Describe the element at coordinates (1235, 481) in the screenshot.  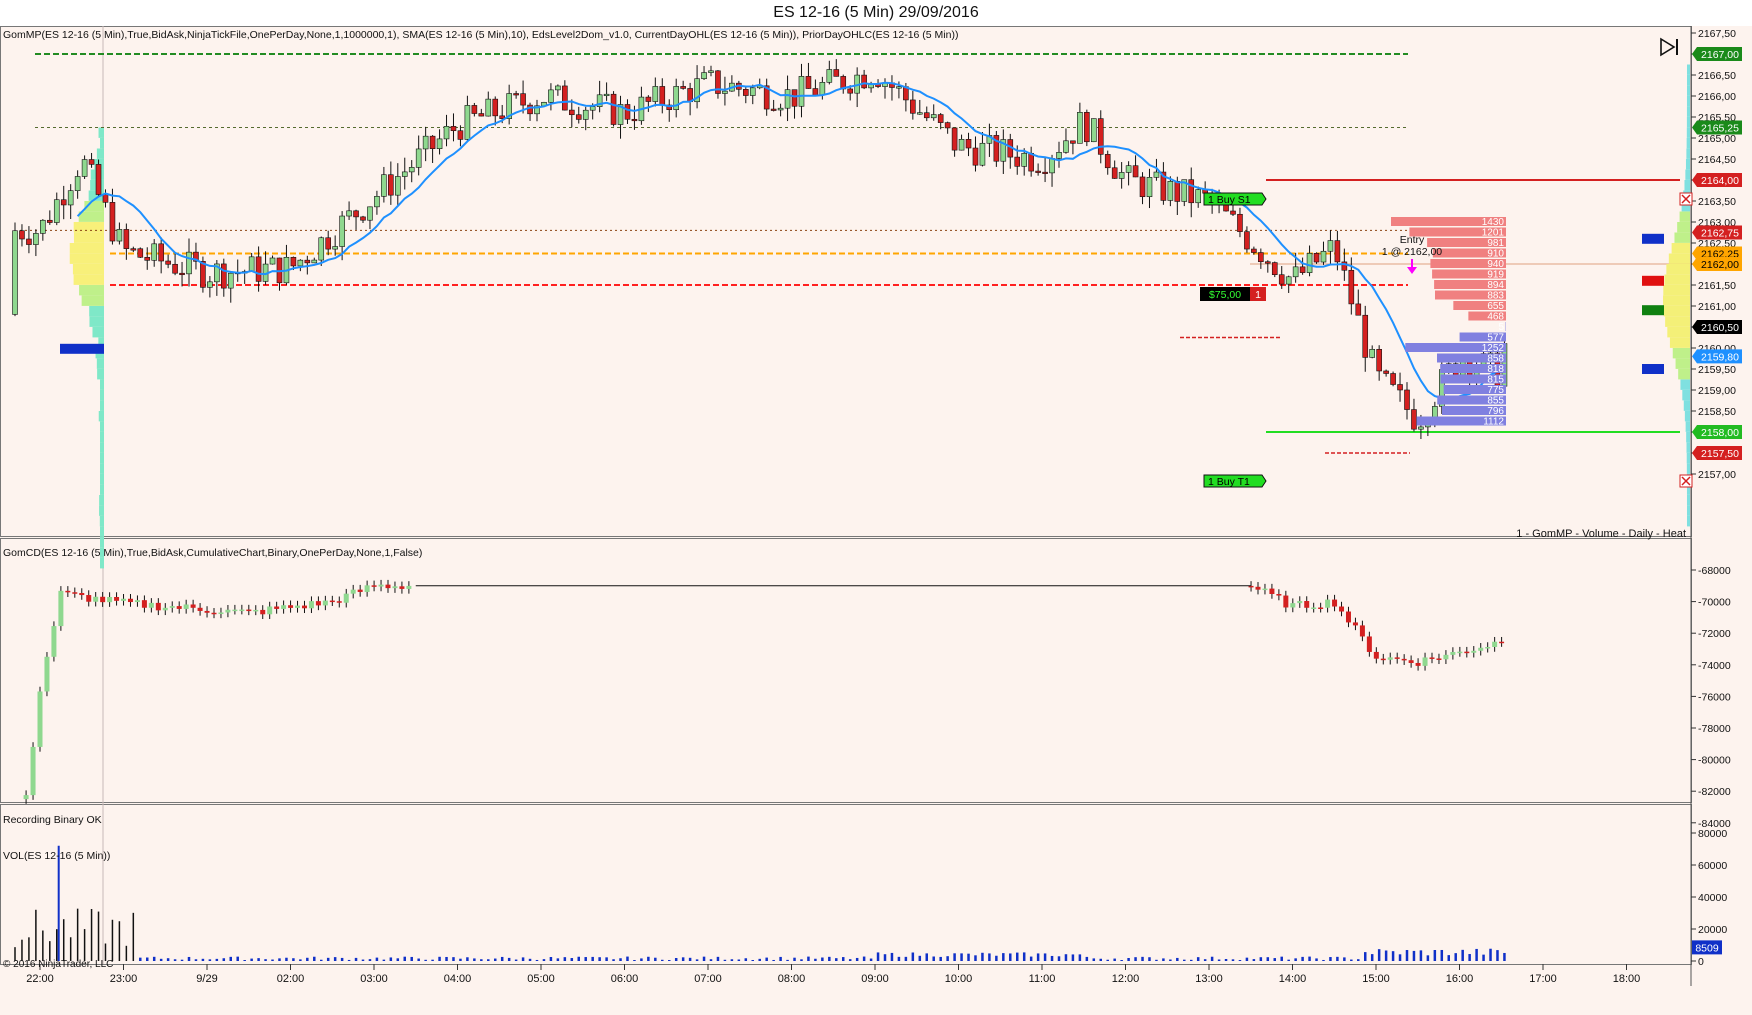
I see `buy-target-t1-tag: 1 Buy T1` at that location.